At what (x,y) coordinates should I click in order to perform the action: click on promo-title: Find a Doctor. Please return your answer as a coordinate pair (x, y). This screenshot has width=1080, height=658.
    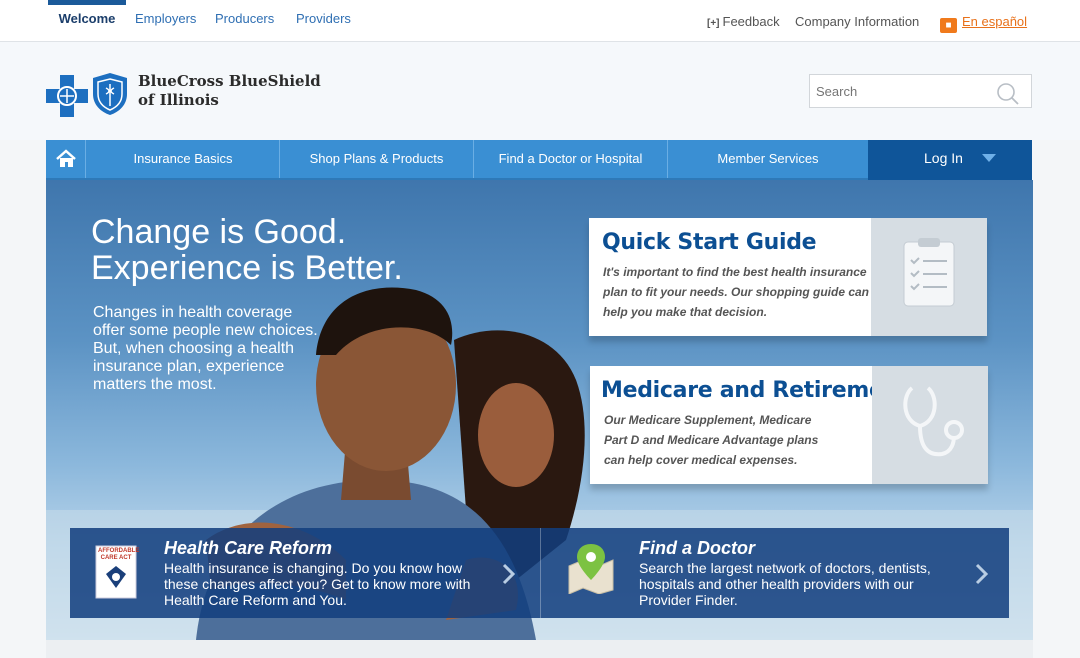
    Looking at the image, I should click on (697, 548).